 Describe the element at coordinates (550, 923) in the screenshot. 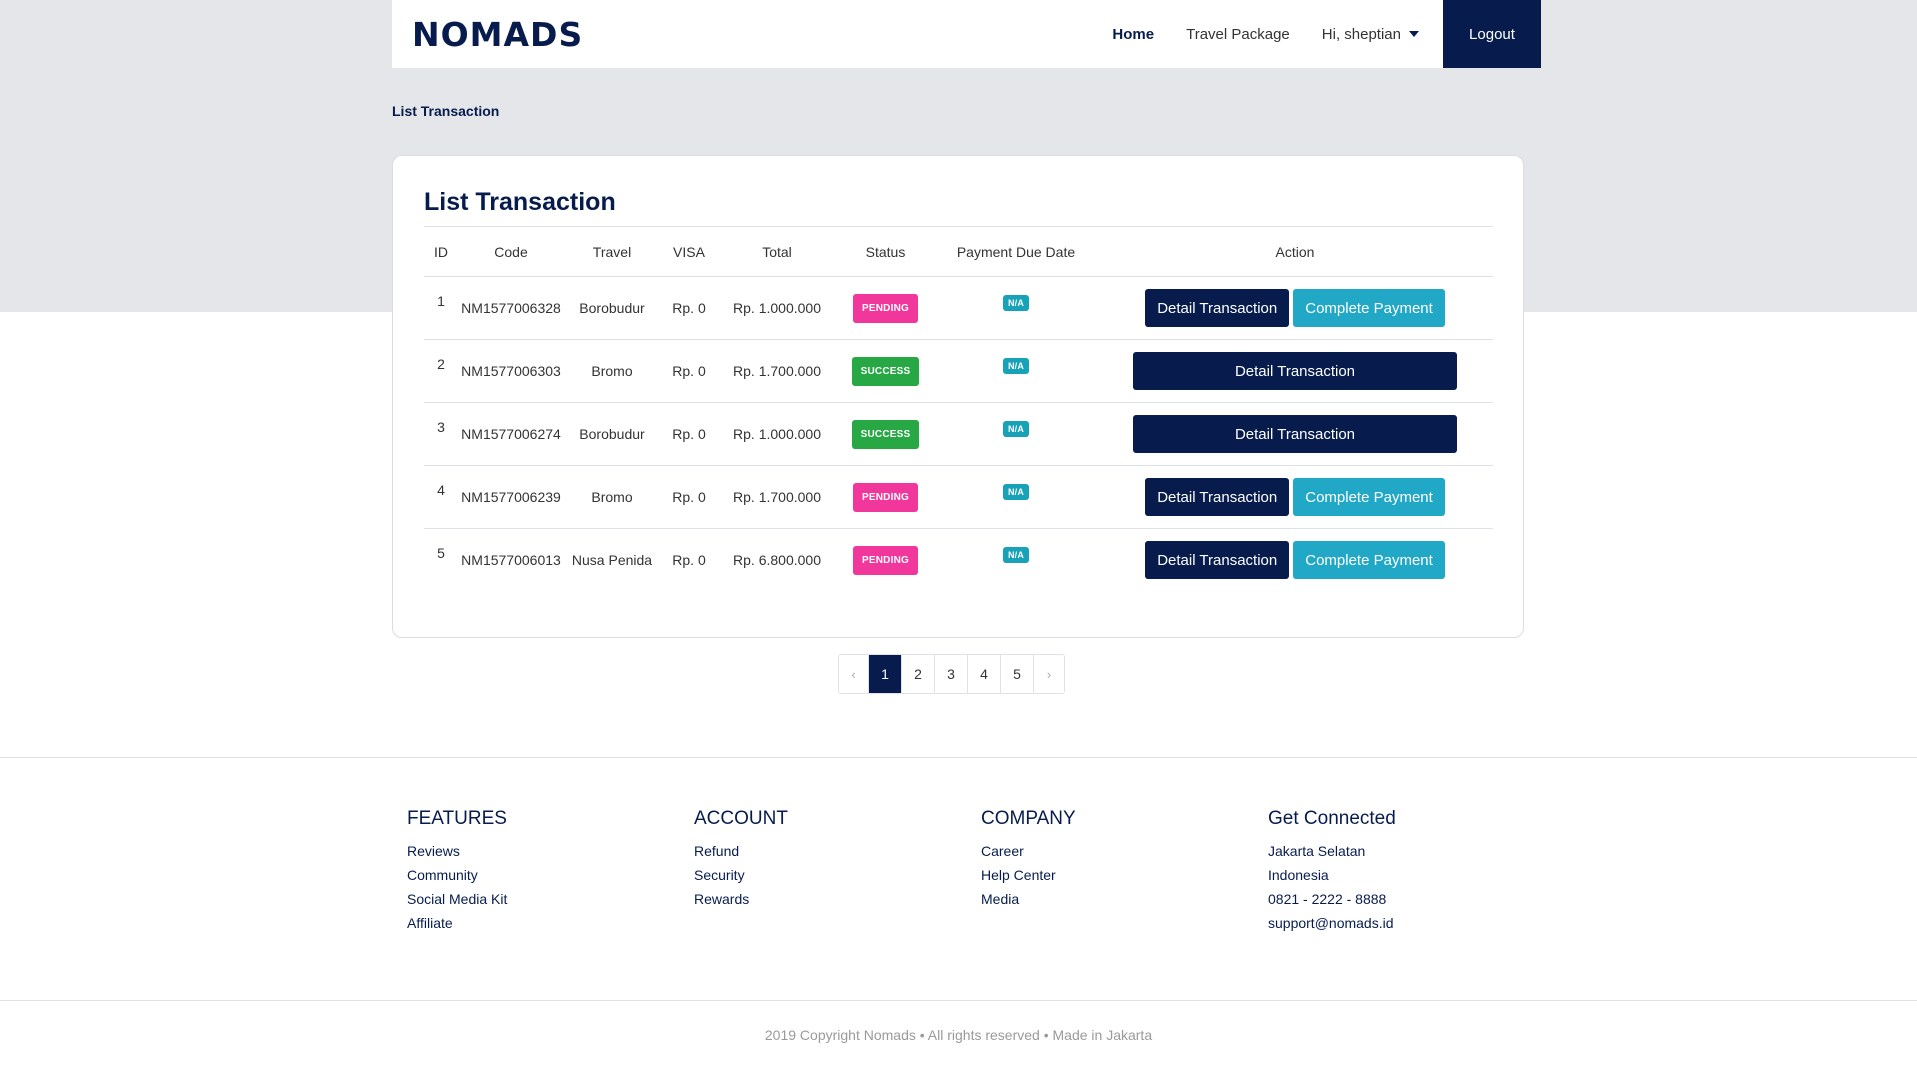

I see `footer-link-affiliate: Affiliate` at that location.